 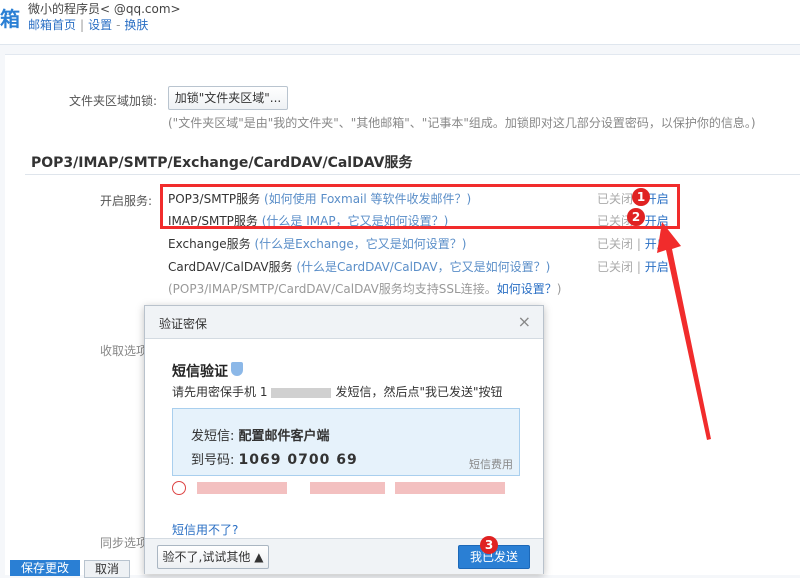 I want to click on sms-content-row: 发短信: 配置邮件客户端, so click(x=260, y=436).